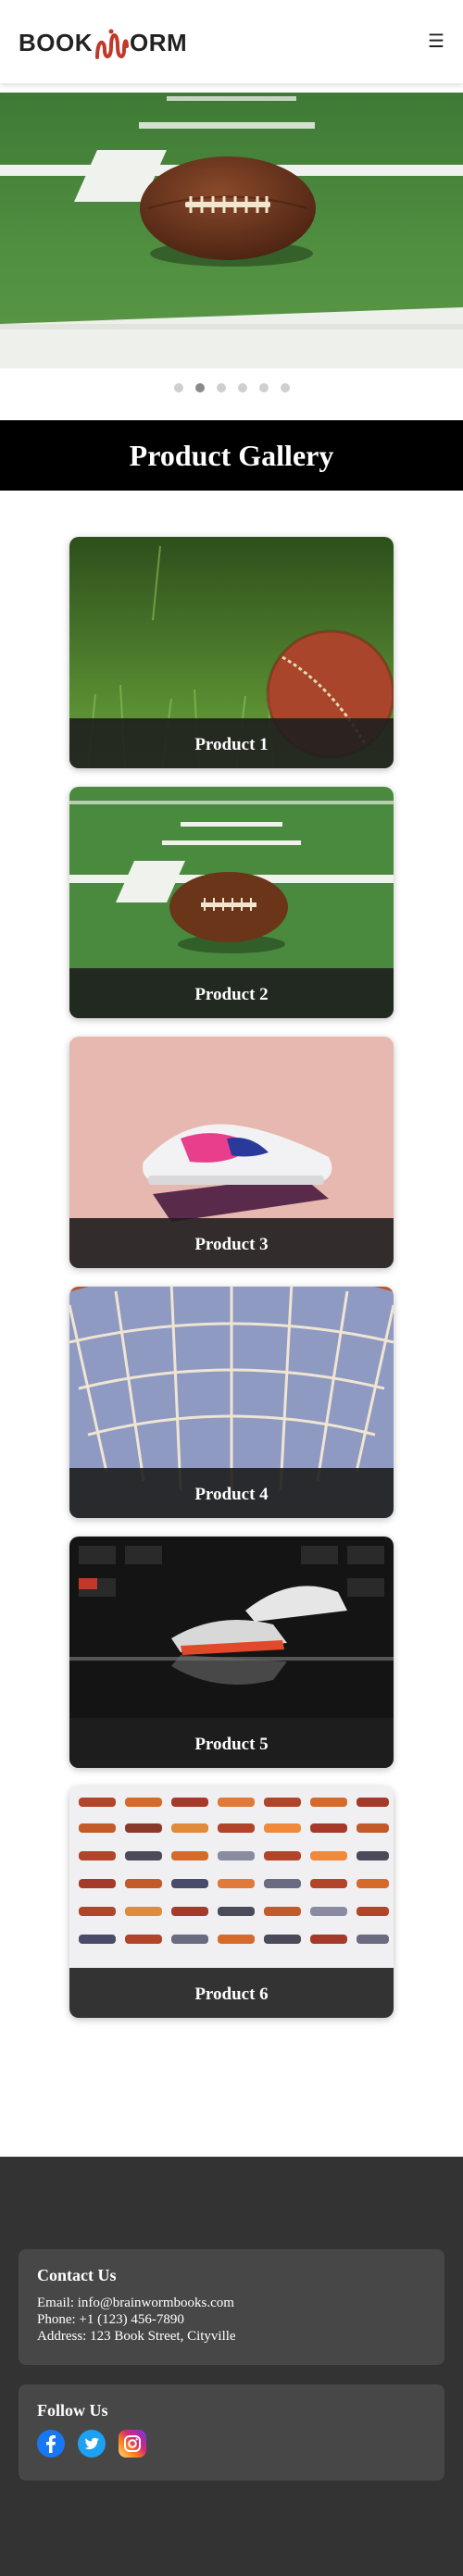  I want to click on hamburger-menu-icon: ☰, so click(436, 41).